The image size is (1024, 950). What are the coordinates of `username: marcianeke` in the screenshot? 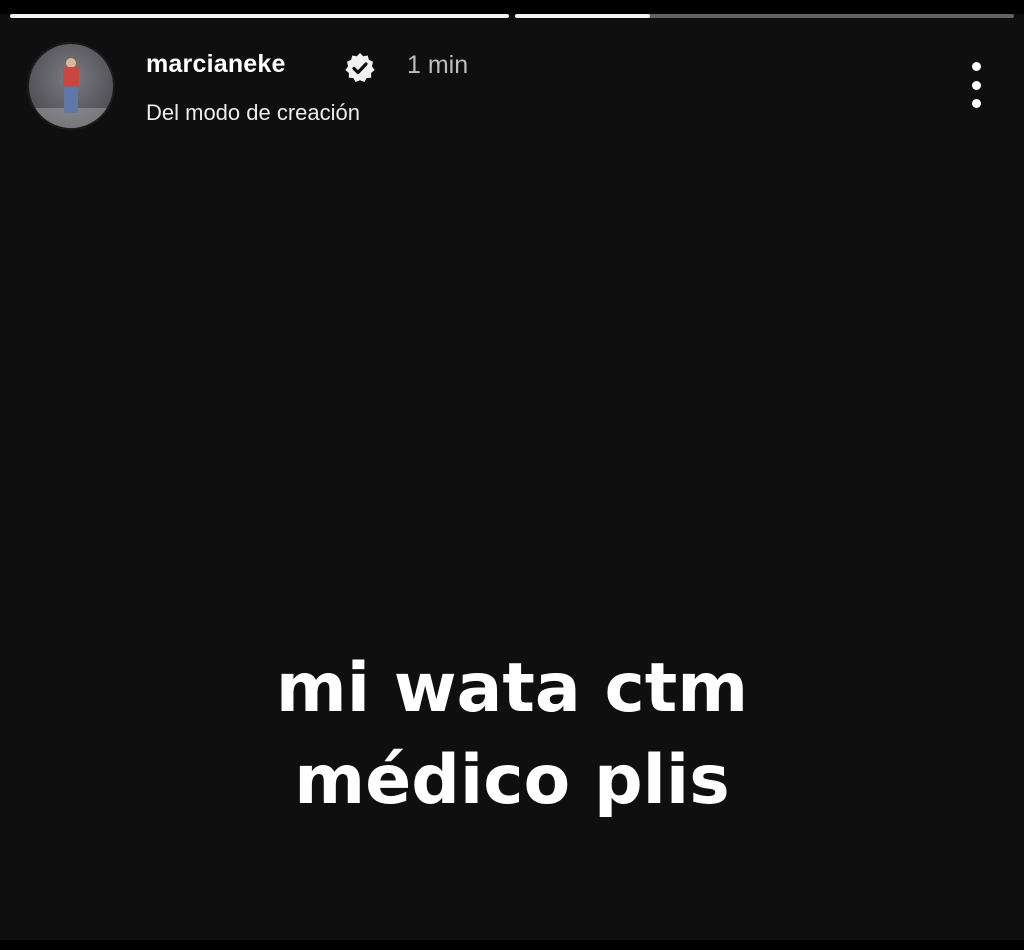 It's located at (216, 64).